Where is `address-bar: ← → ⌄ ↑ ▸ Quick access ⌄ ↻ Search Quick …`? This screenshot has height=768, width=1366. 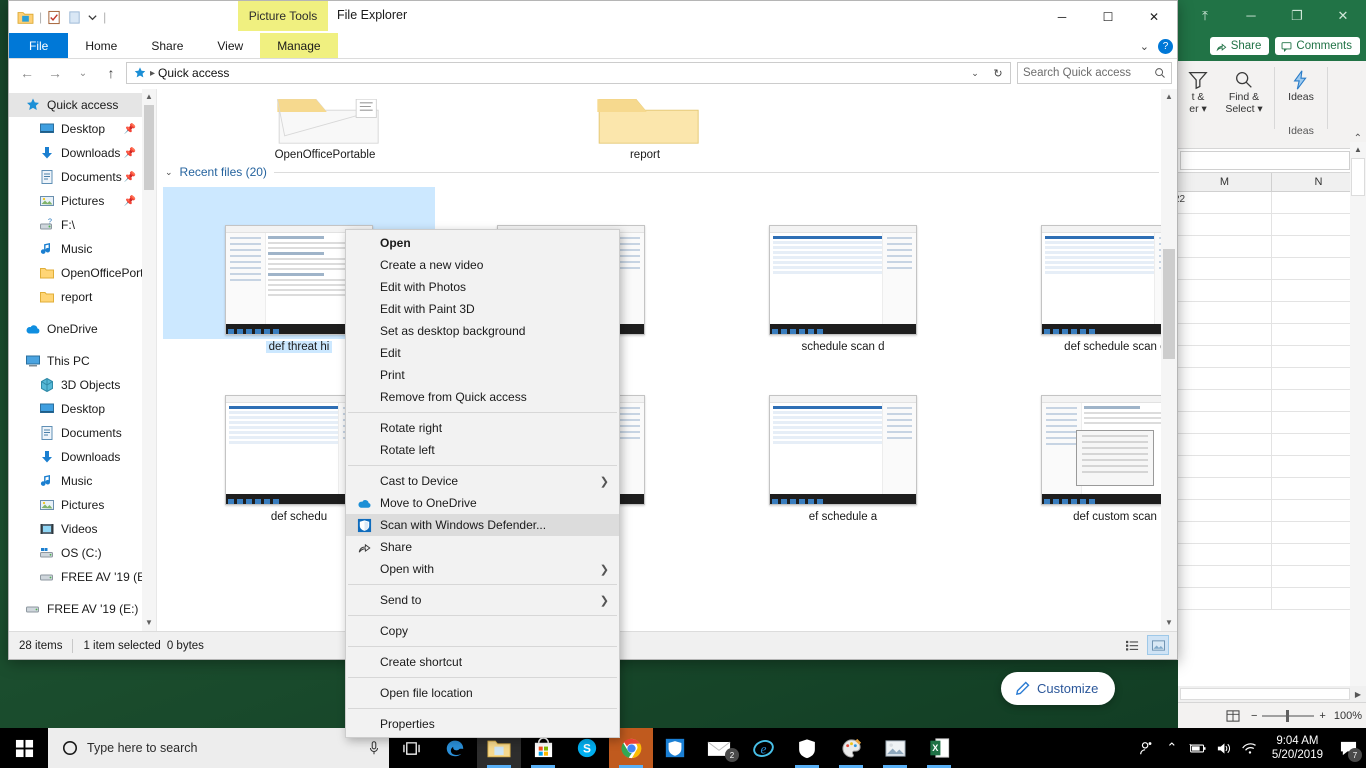 address-bar: ← → ⌄ ↑ ▸ Quick access ⌄ ↻ Search Quick … is located at coordinates (593, 73).